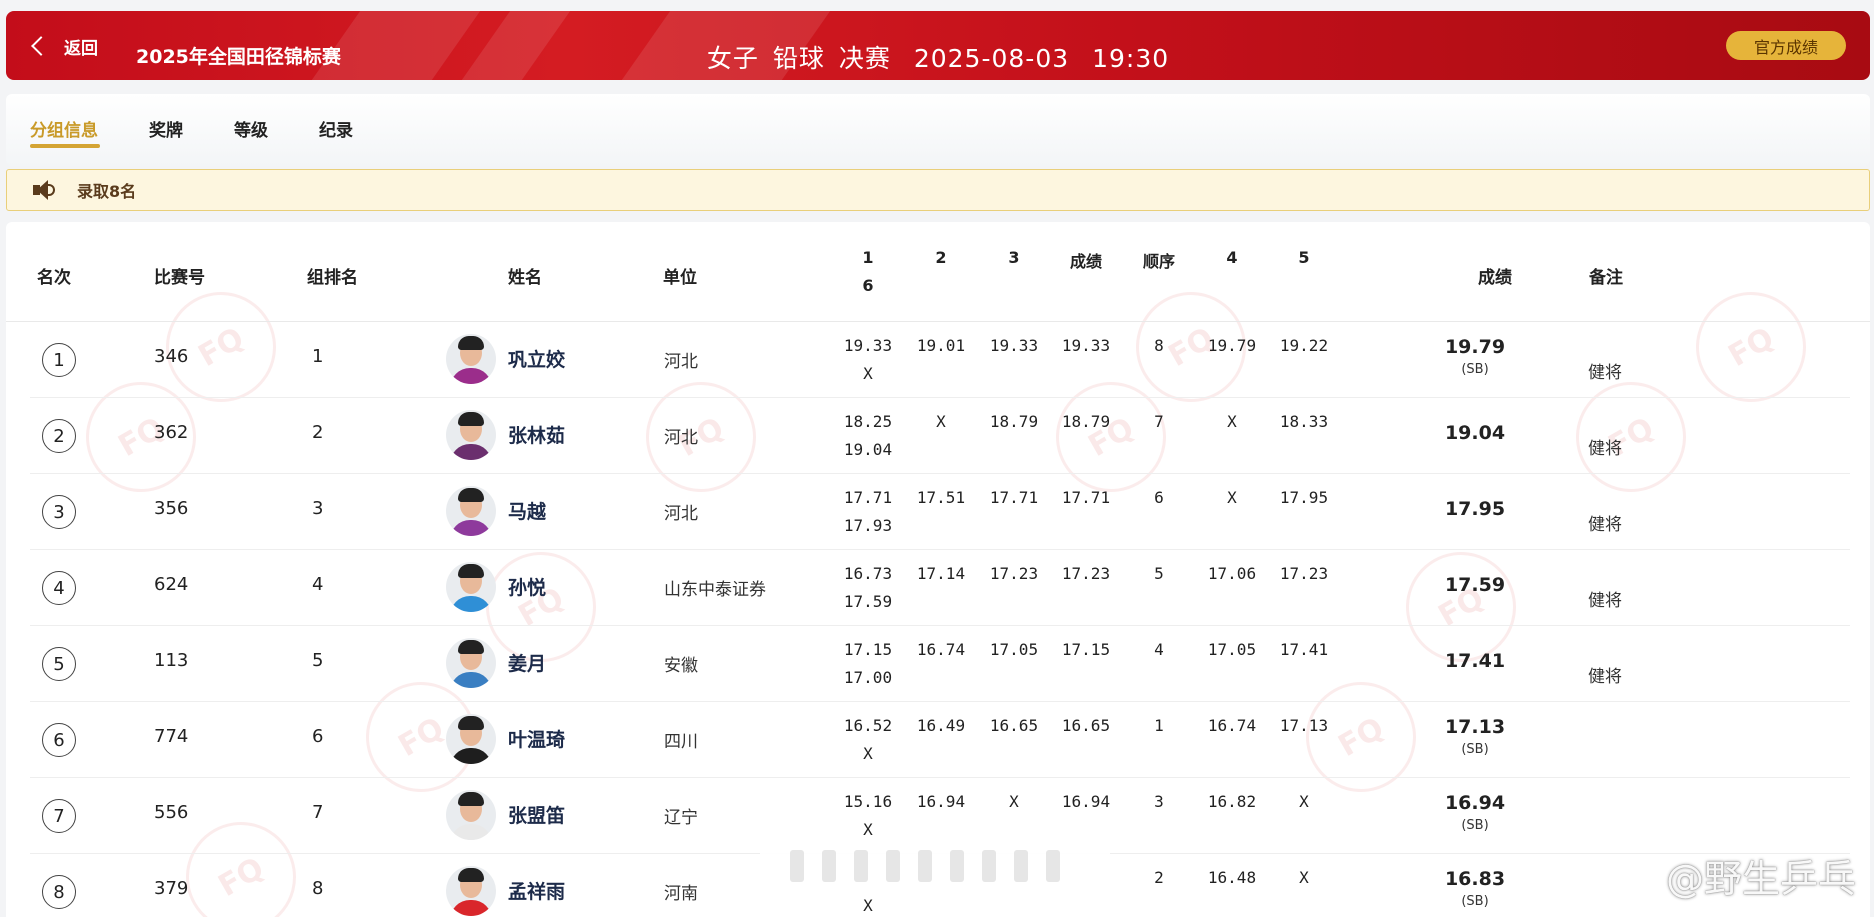 The image size is (1874, 917). What do you see at coordinates (65, 146) in the screenshot?
I see `active-tab-indicator` at bounding box center [65, 146].